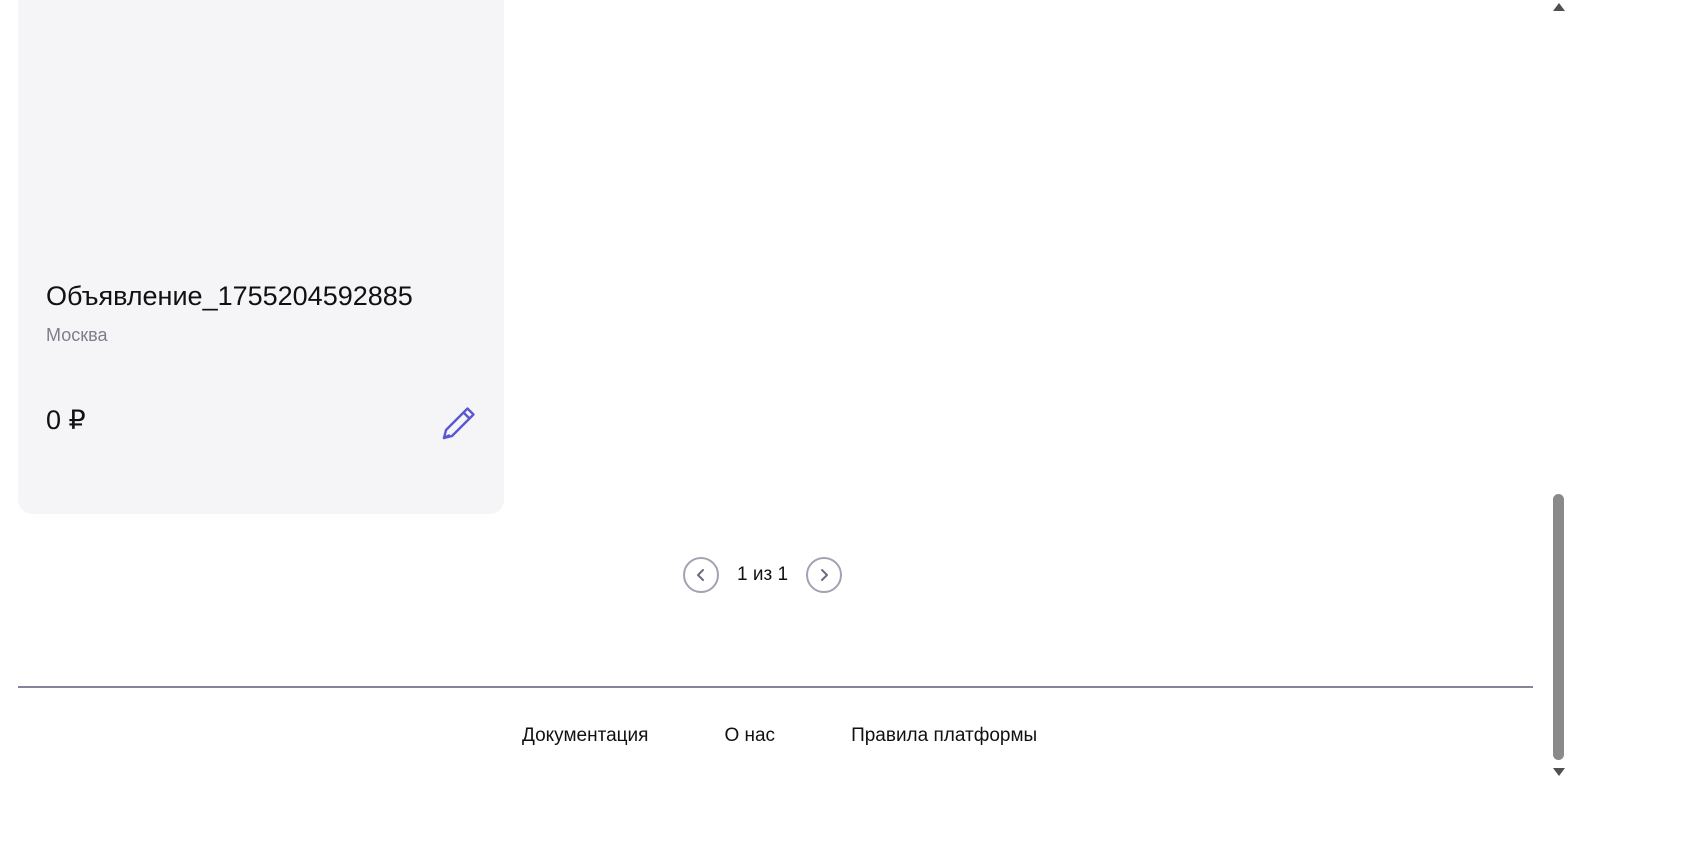  I want to click on ad-price: 0 ₽, so click(66, 420).